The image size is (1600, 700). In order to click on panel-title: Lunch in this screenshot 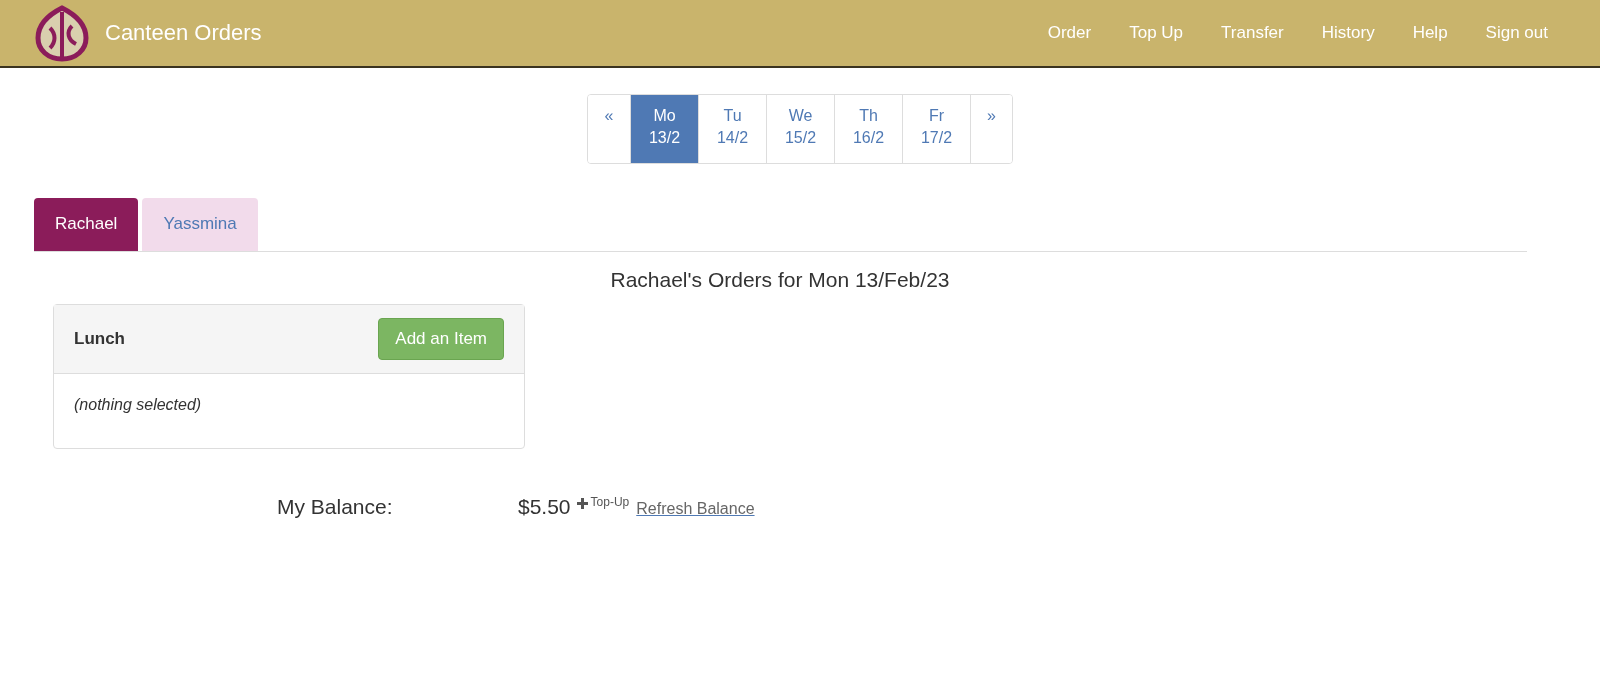, I will do `click(99, 339)`.